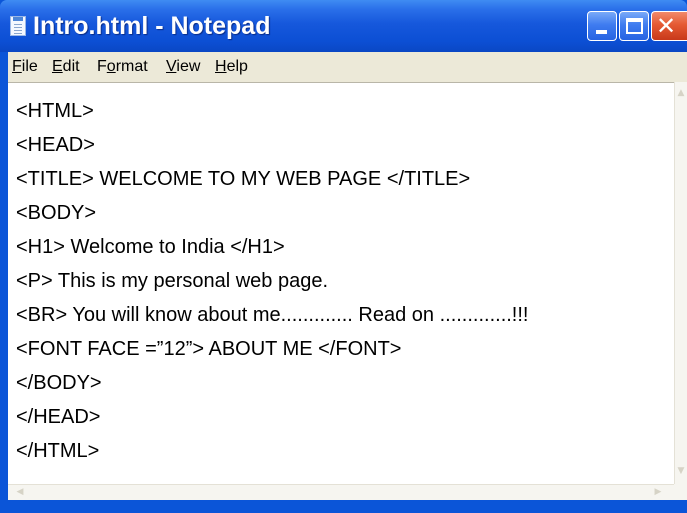 The width and height of the screenshot is (687, 513). What do you see at coordinates (681, 93) in the screenshot?
I see `scroll-up-arrow-icon: ▲` at bounding box center [681, 93].